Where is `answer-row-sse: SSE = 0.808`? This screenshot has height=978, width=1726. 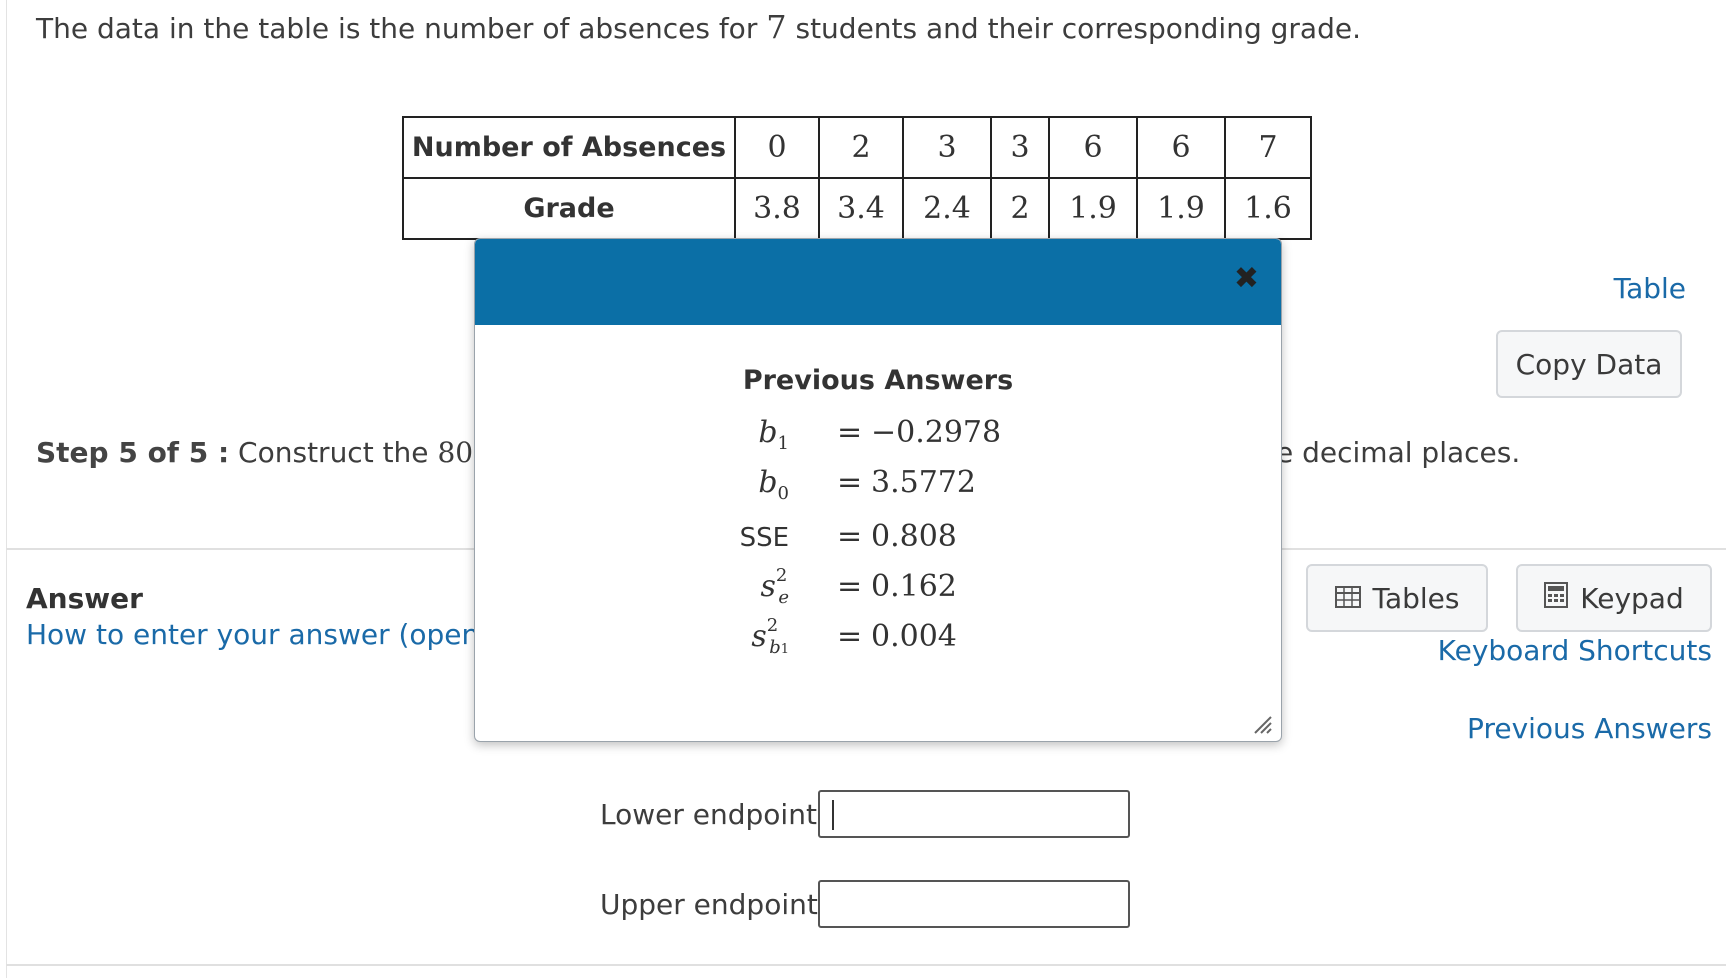
answer-row-sse: SSE = 0.808 is located at coordinates (848, 536).